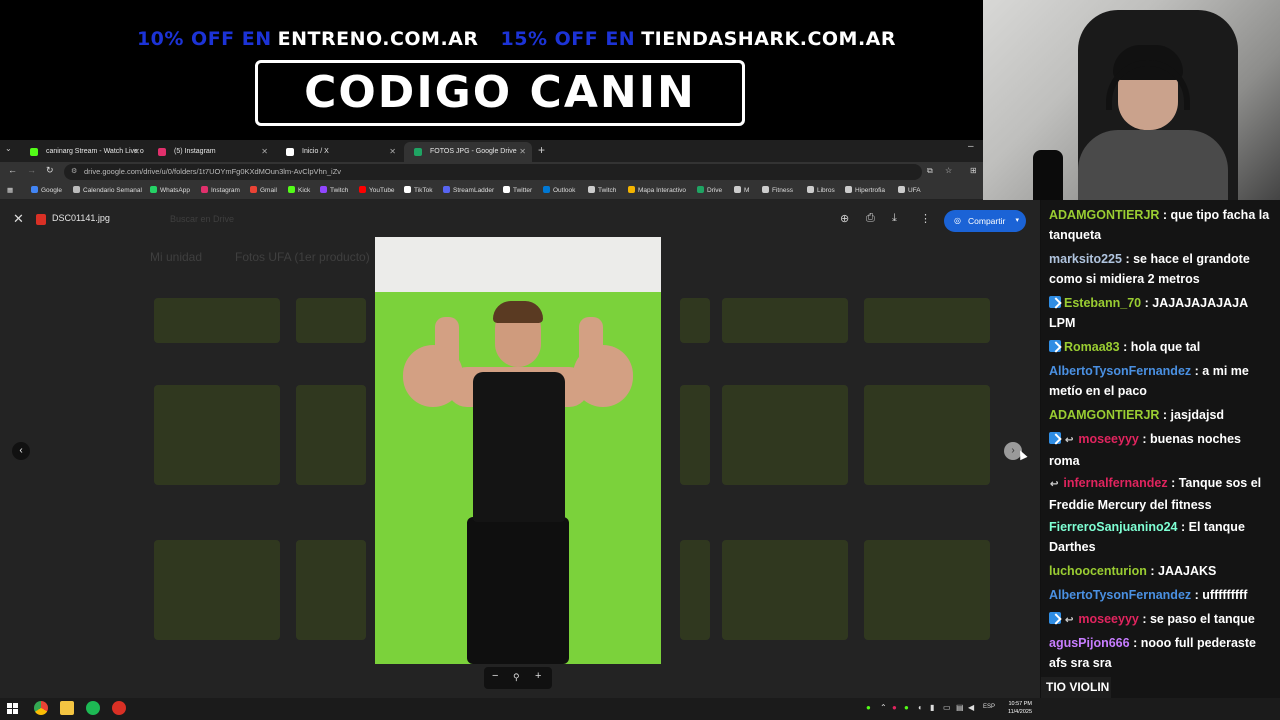 This screenshot has width=1280, height=720. What do you see at coordinates (119, 708) in the screenshot?
I see `obs-icon` at bounding box center [119, 708].